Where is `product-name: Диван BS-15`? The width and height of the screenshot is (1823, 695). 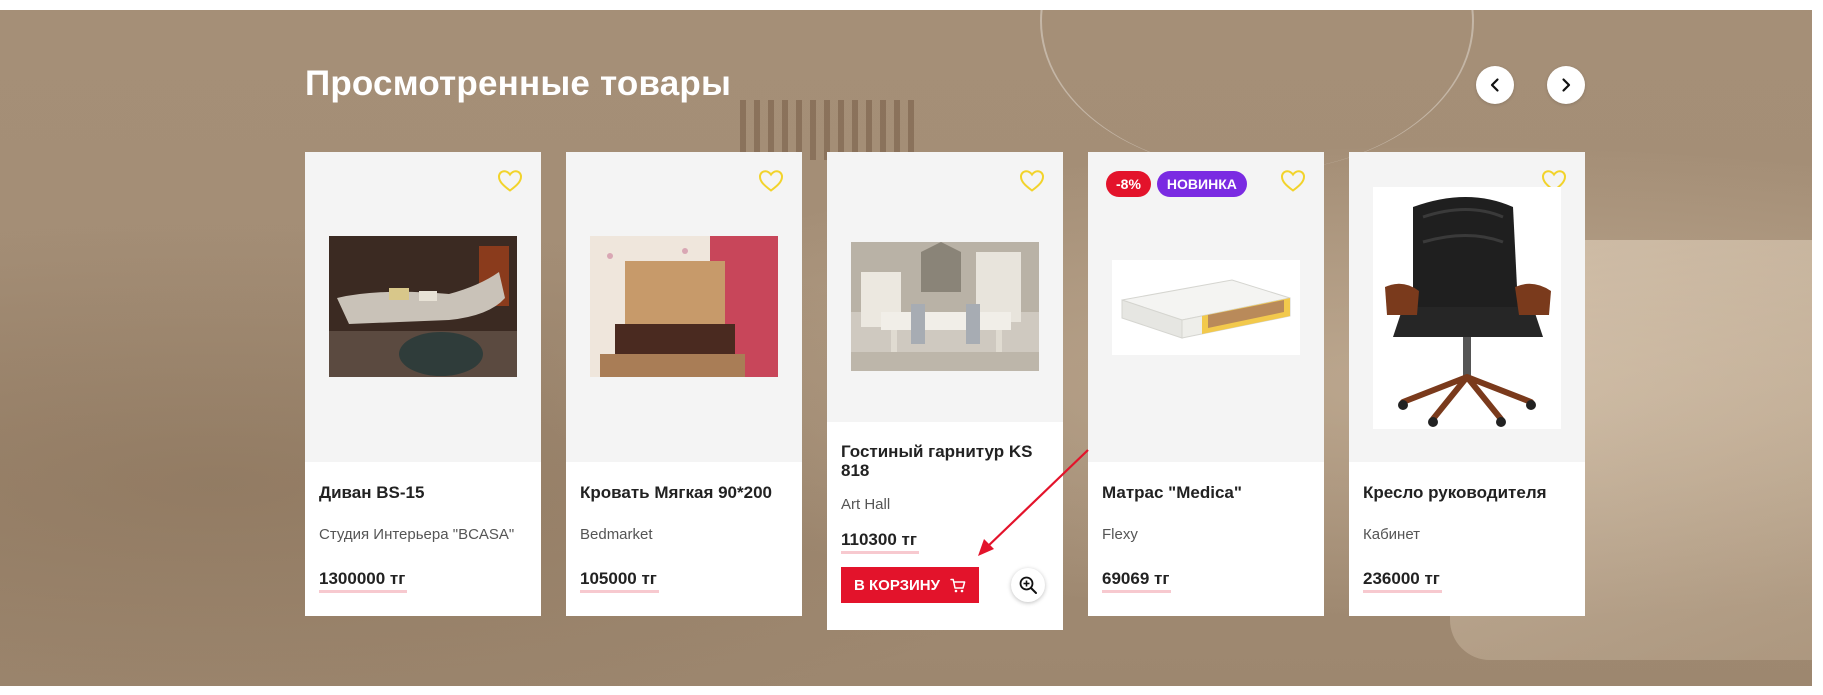 product-name: Диван BS-15 is located at coordinates (422, 492).